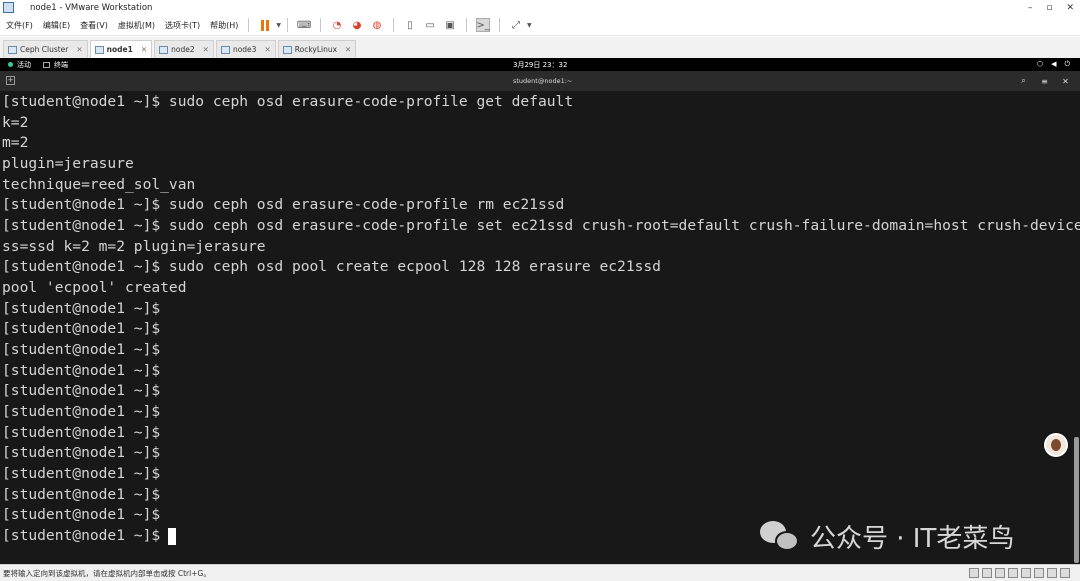  I want to click on terminal-cursor, so click(172, 536).